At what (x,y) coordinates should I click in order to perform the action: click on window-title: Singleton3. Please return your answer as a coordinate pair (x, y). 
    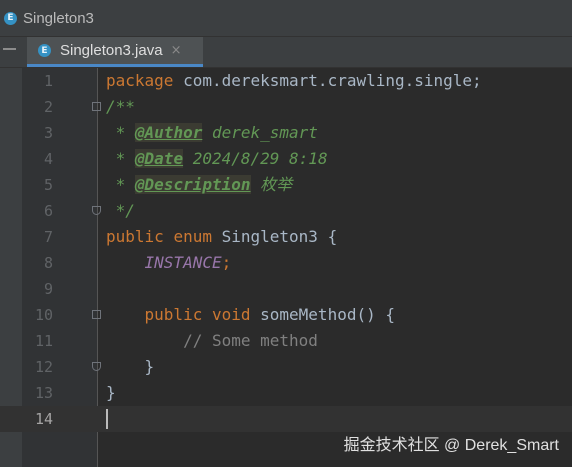
    Looking at the image, I should click on (58, 18).